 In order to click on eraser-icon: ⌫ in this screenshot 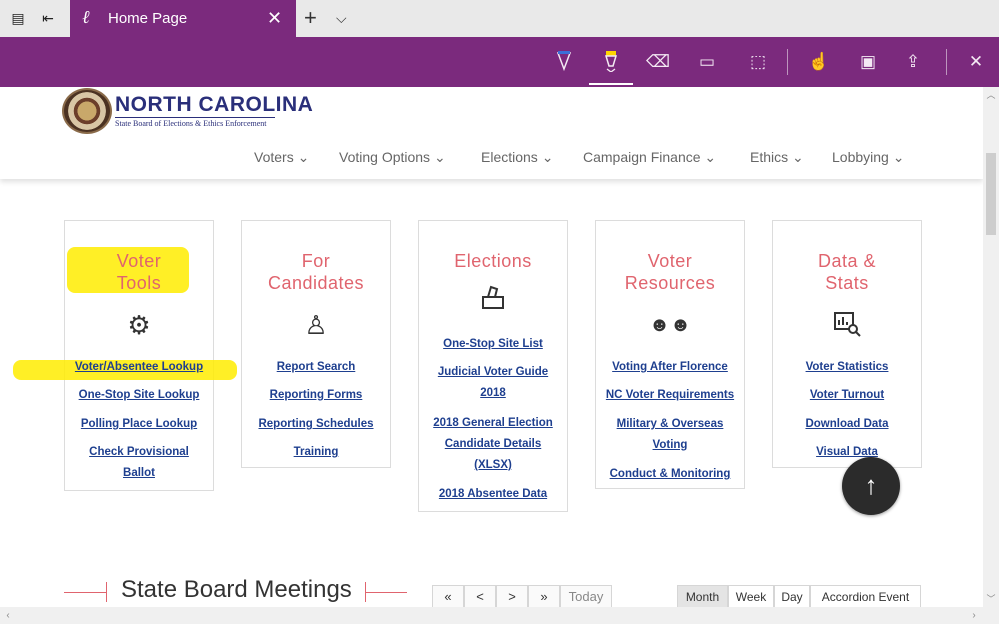, I will do `click(658, 62)`.